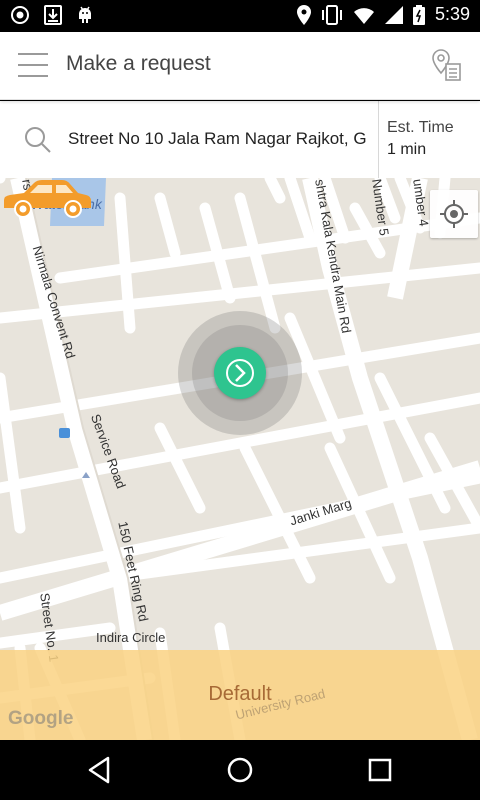 The height and width of the screenshot is (800, 480). I want to click on page-title: Make a request, so click(138, 63).